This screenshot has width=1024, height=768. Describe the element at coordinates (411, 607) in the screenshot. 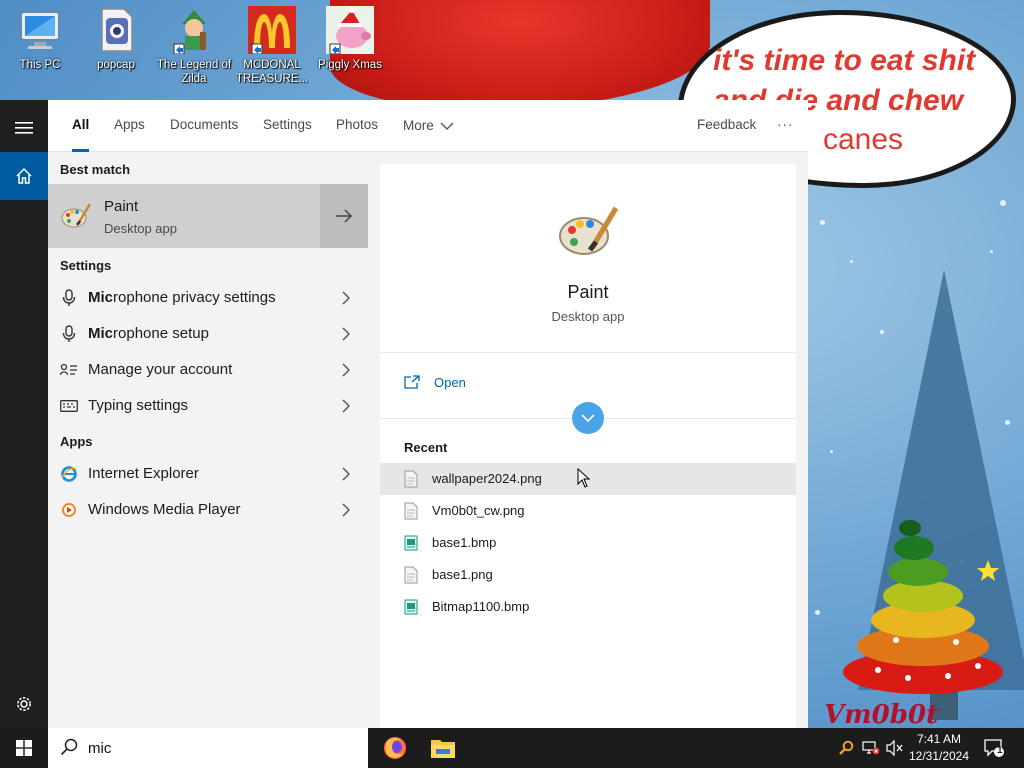

I see `bmp-file-icon` at that location.